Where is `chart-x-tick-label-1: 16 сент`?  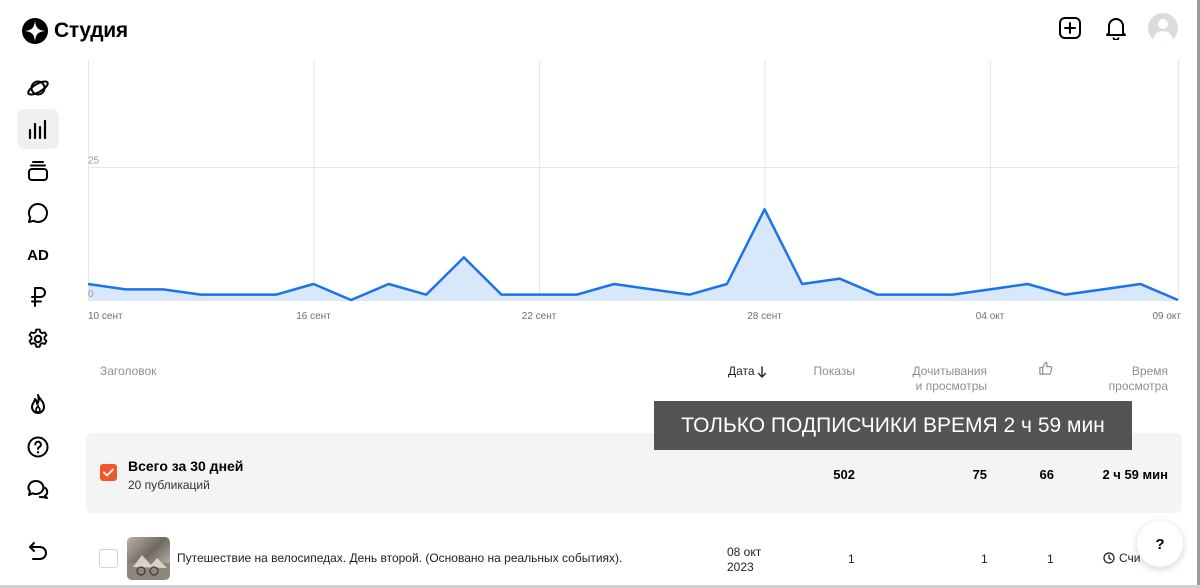 chart-x-tick-label-1: 16 сент is located at coordinates (313, 315).